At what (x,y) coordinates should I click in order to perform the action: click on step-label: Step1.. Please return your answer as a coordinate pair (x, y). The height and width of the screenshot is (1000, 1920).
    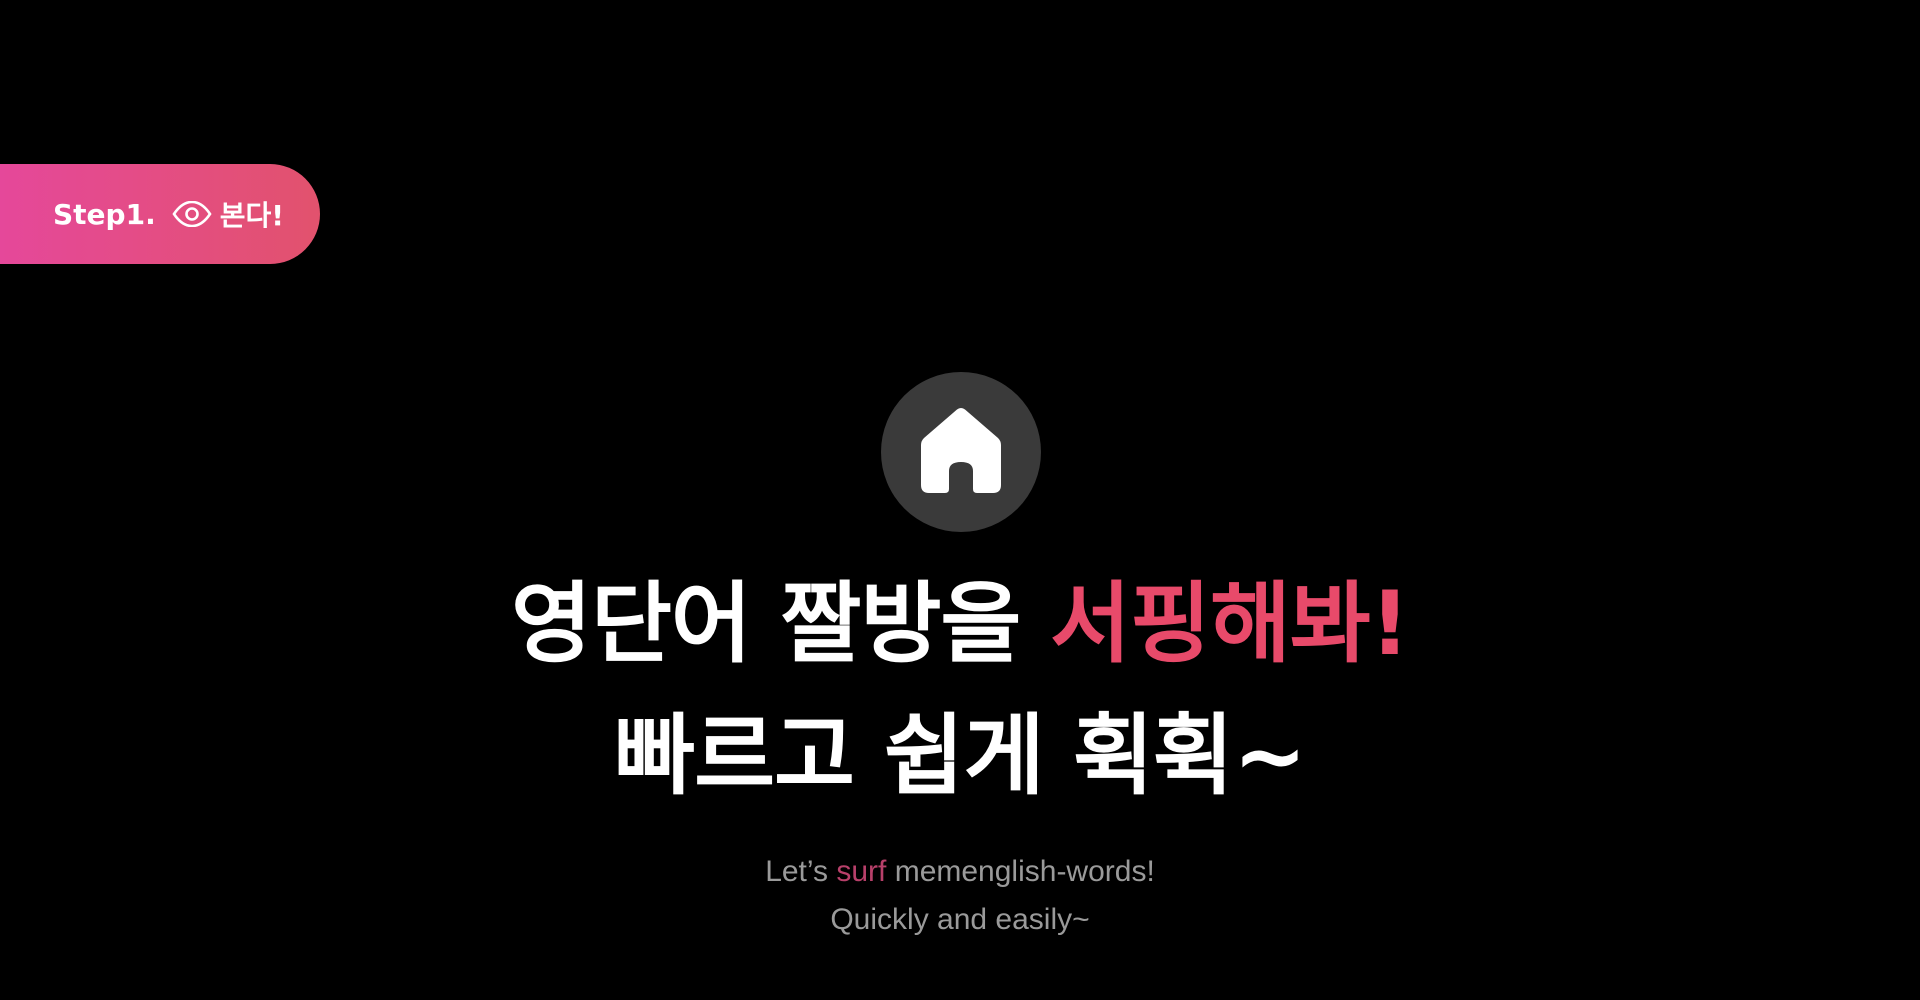
    Looking at the image, I should click on (104, 214).